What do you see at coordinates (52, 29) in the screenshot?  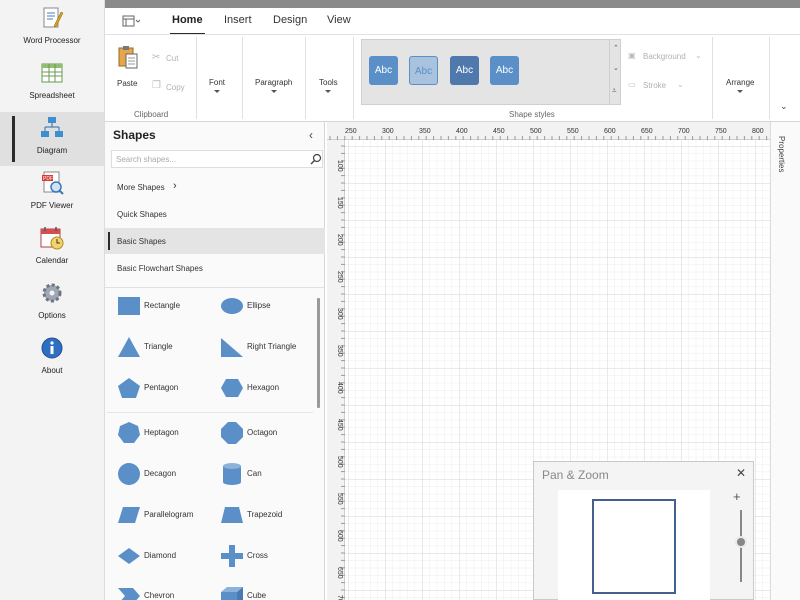 I see `nav-item-word-processor: Word Processor` at bounding box center [52, 29].